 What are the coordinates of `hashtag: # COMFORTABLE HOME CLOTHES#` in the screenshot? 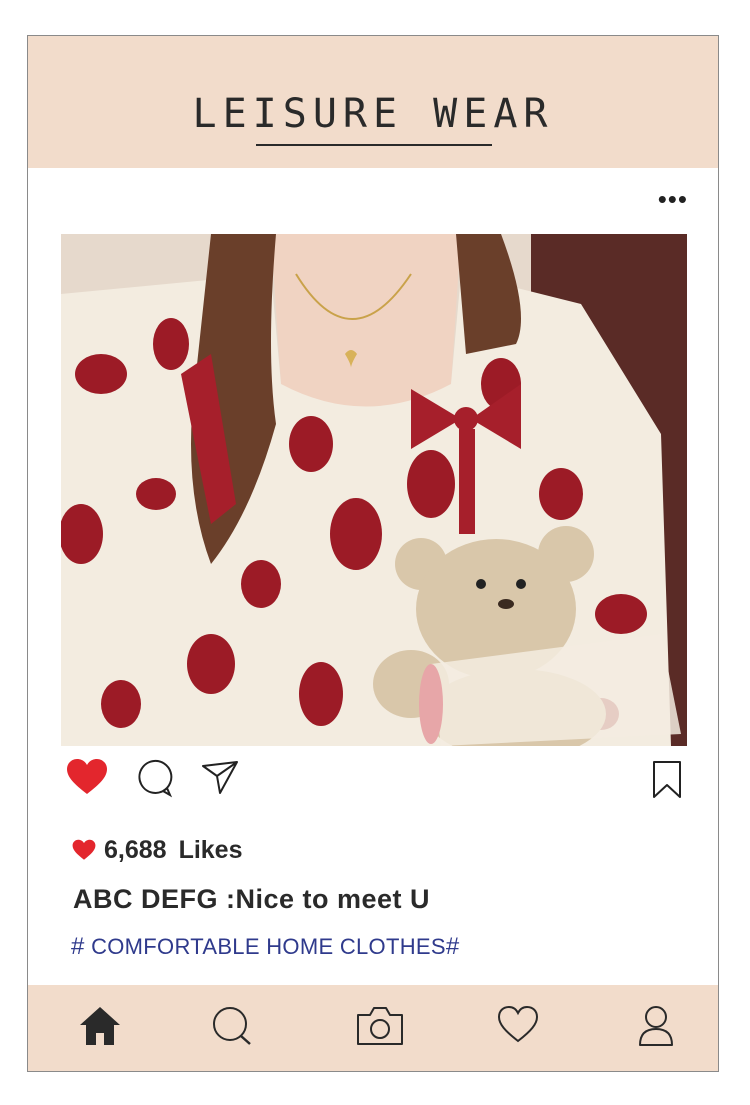 It's located at (265, 947).